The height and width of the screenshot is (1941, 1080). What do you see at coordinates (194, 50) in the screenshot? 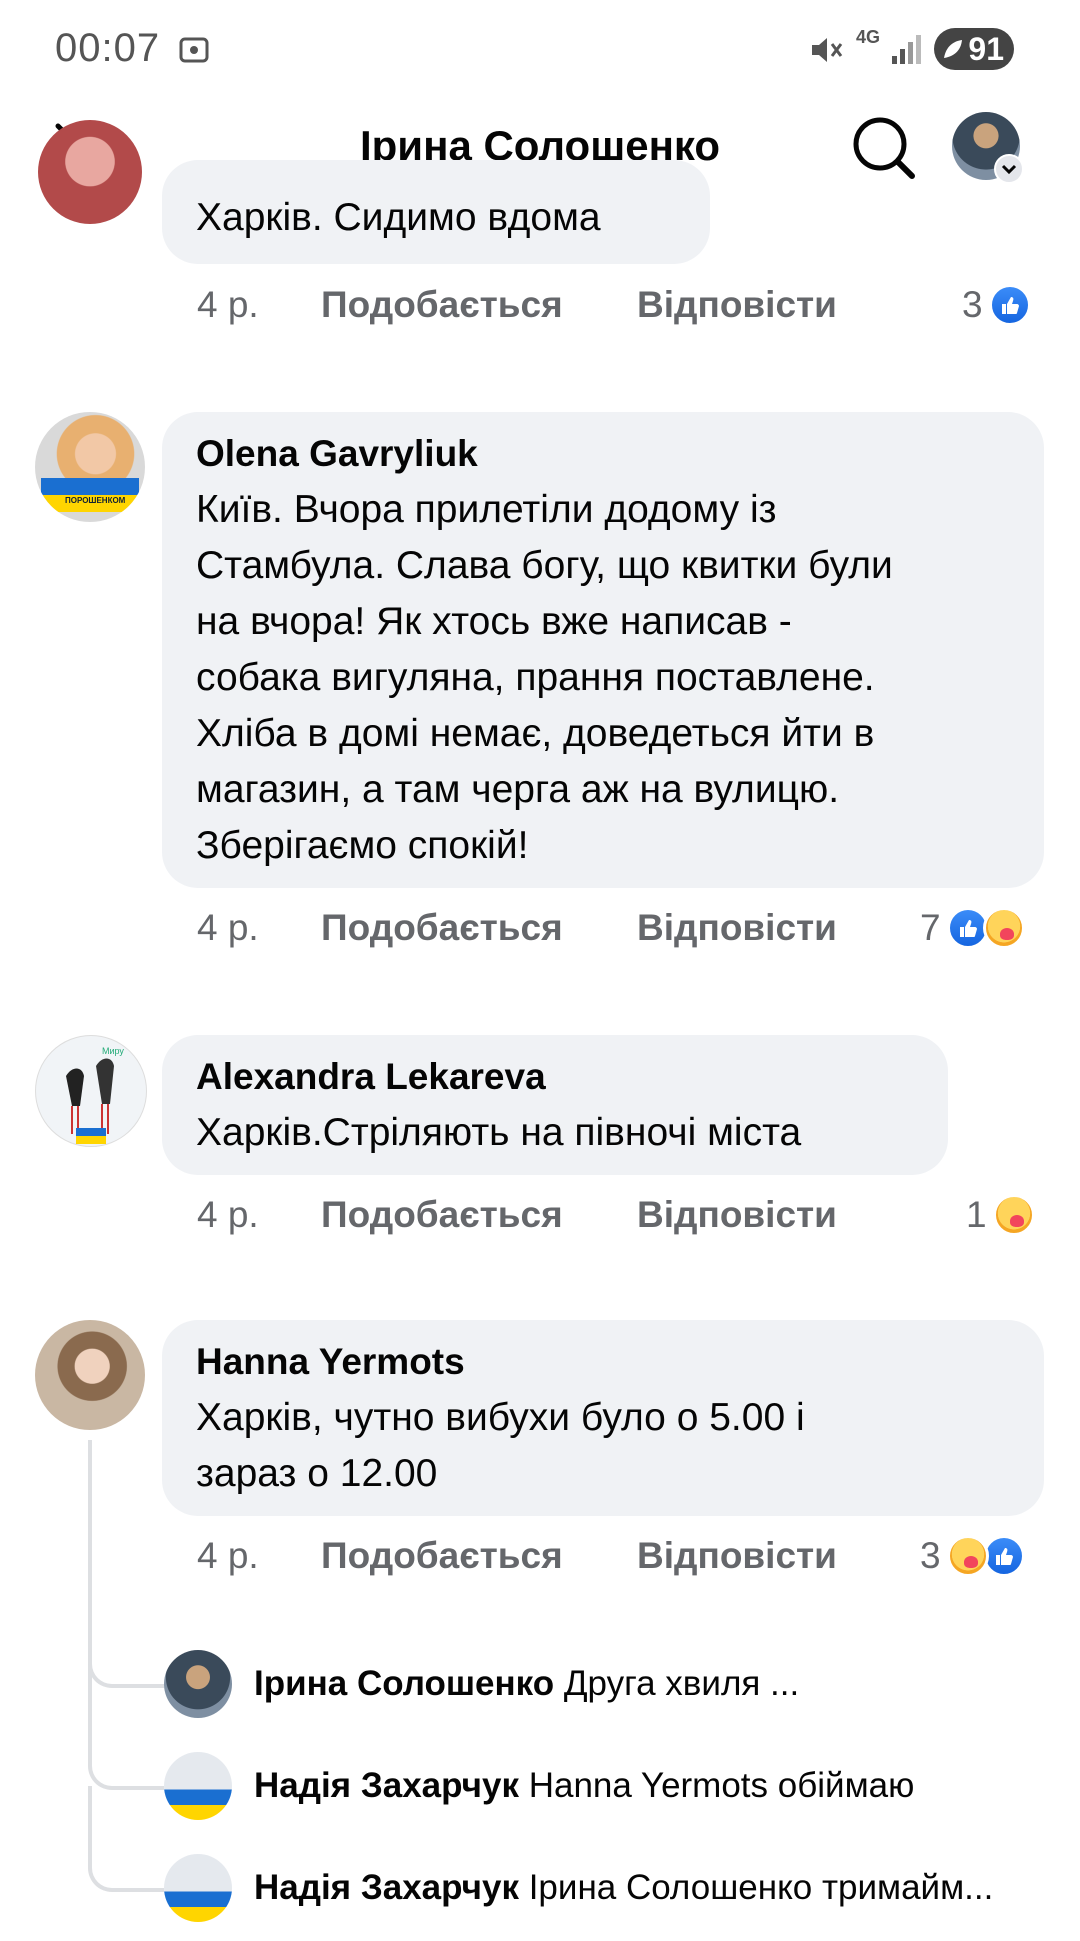
I see `screenshot-icon` at bounding box center [194, 50].